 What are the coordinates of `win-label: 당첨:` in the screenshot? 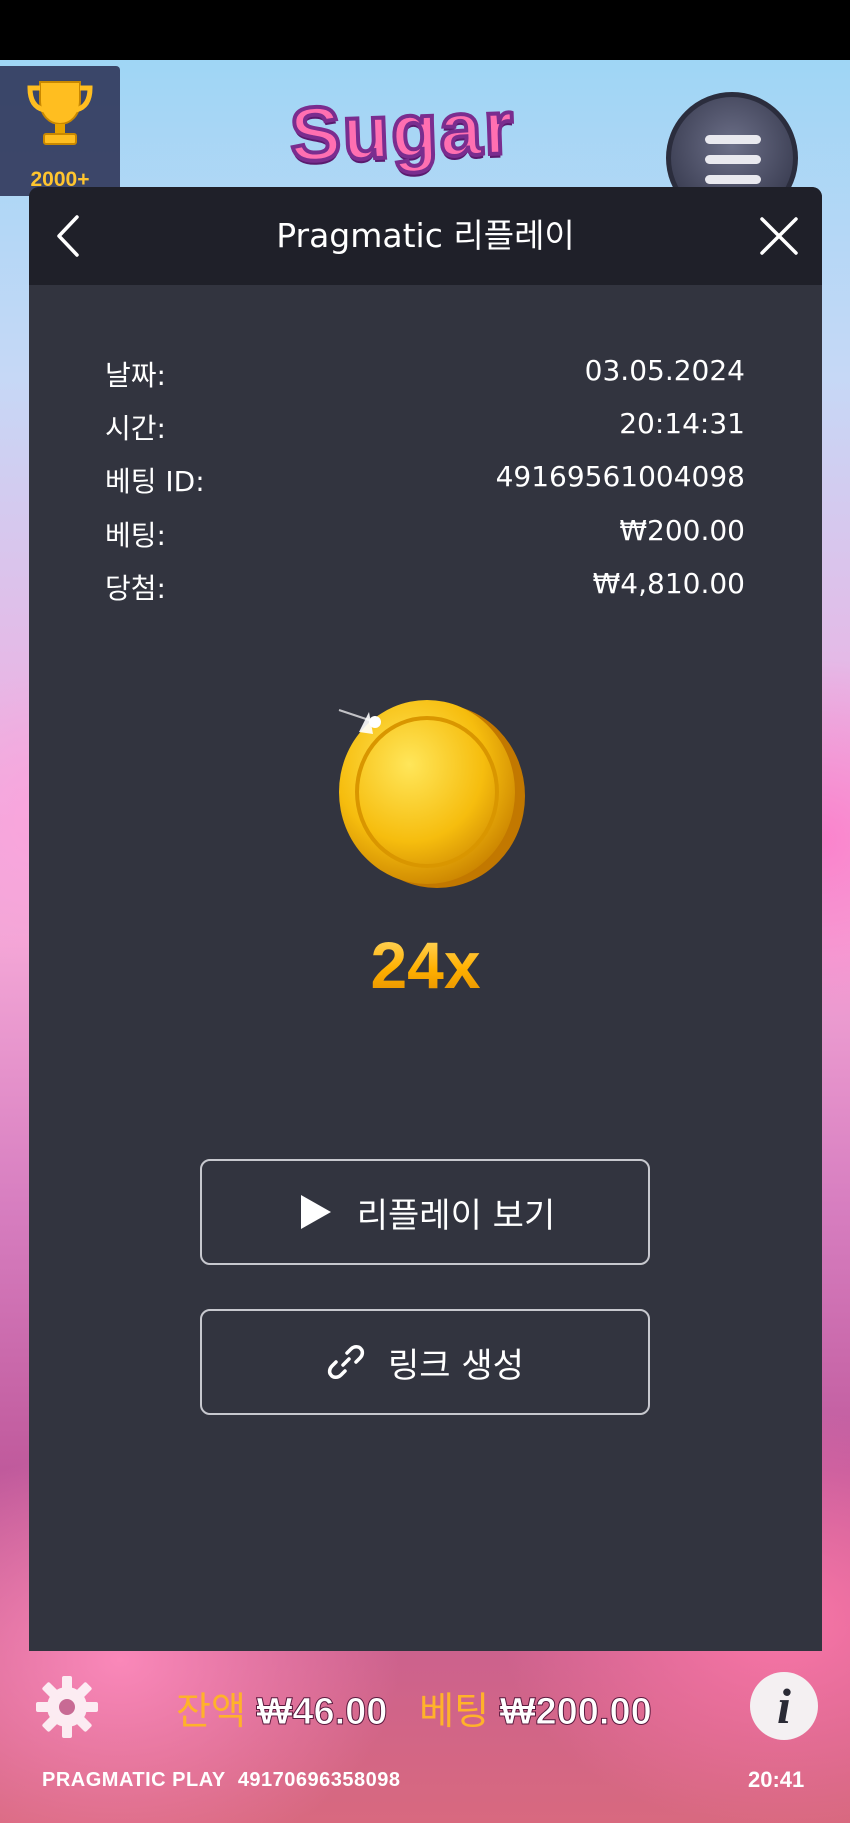 It's located at (135, 588).